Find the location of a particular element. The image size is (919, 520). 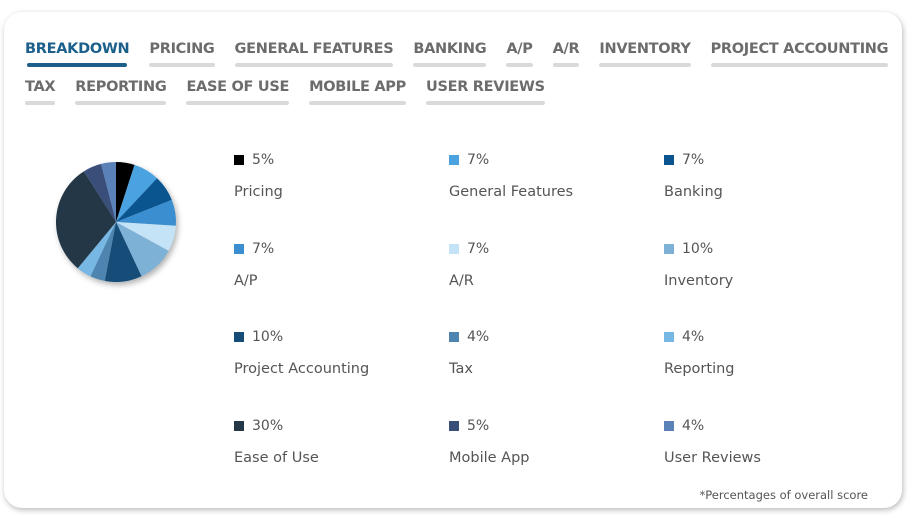

legend-item-tax: 4% Tax is located at coordinates (553, 361).